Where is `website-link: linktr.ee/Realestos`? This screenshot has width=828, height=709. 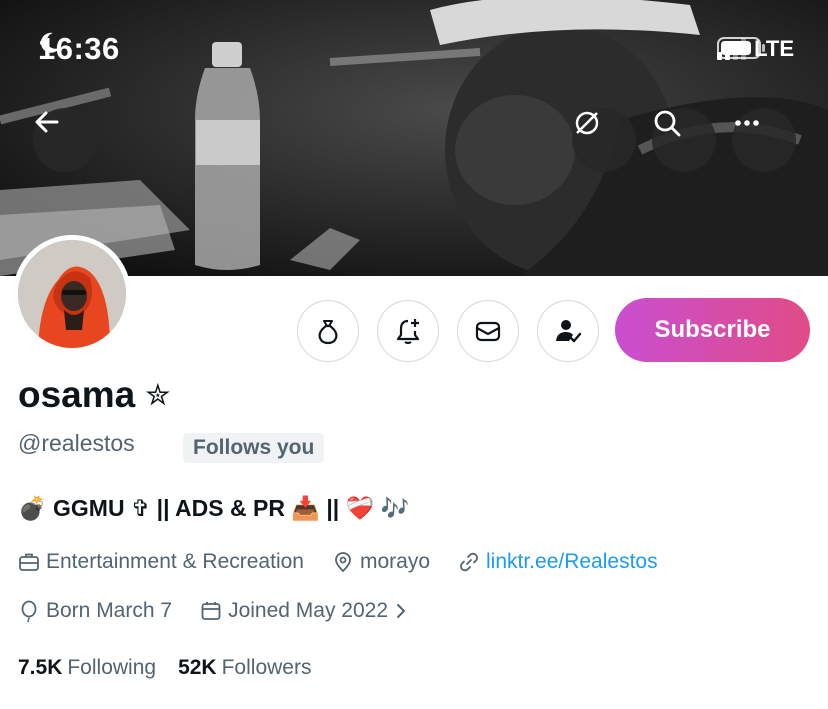
website-link: linktr.ee/Realestos is located at coordinates (558, 562).